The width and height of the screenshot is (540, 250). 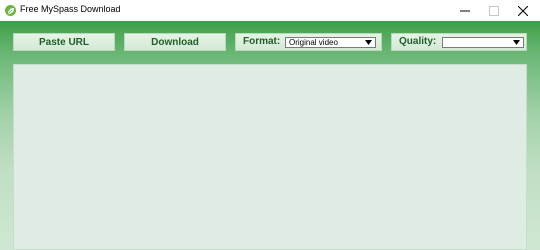 I want to click on maximize-icon, so click(x=493, y=10).